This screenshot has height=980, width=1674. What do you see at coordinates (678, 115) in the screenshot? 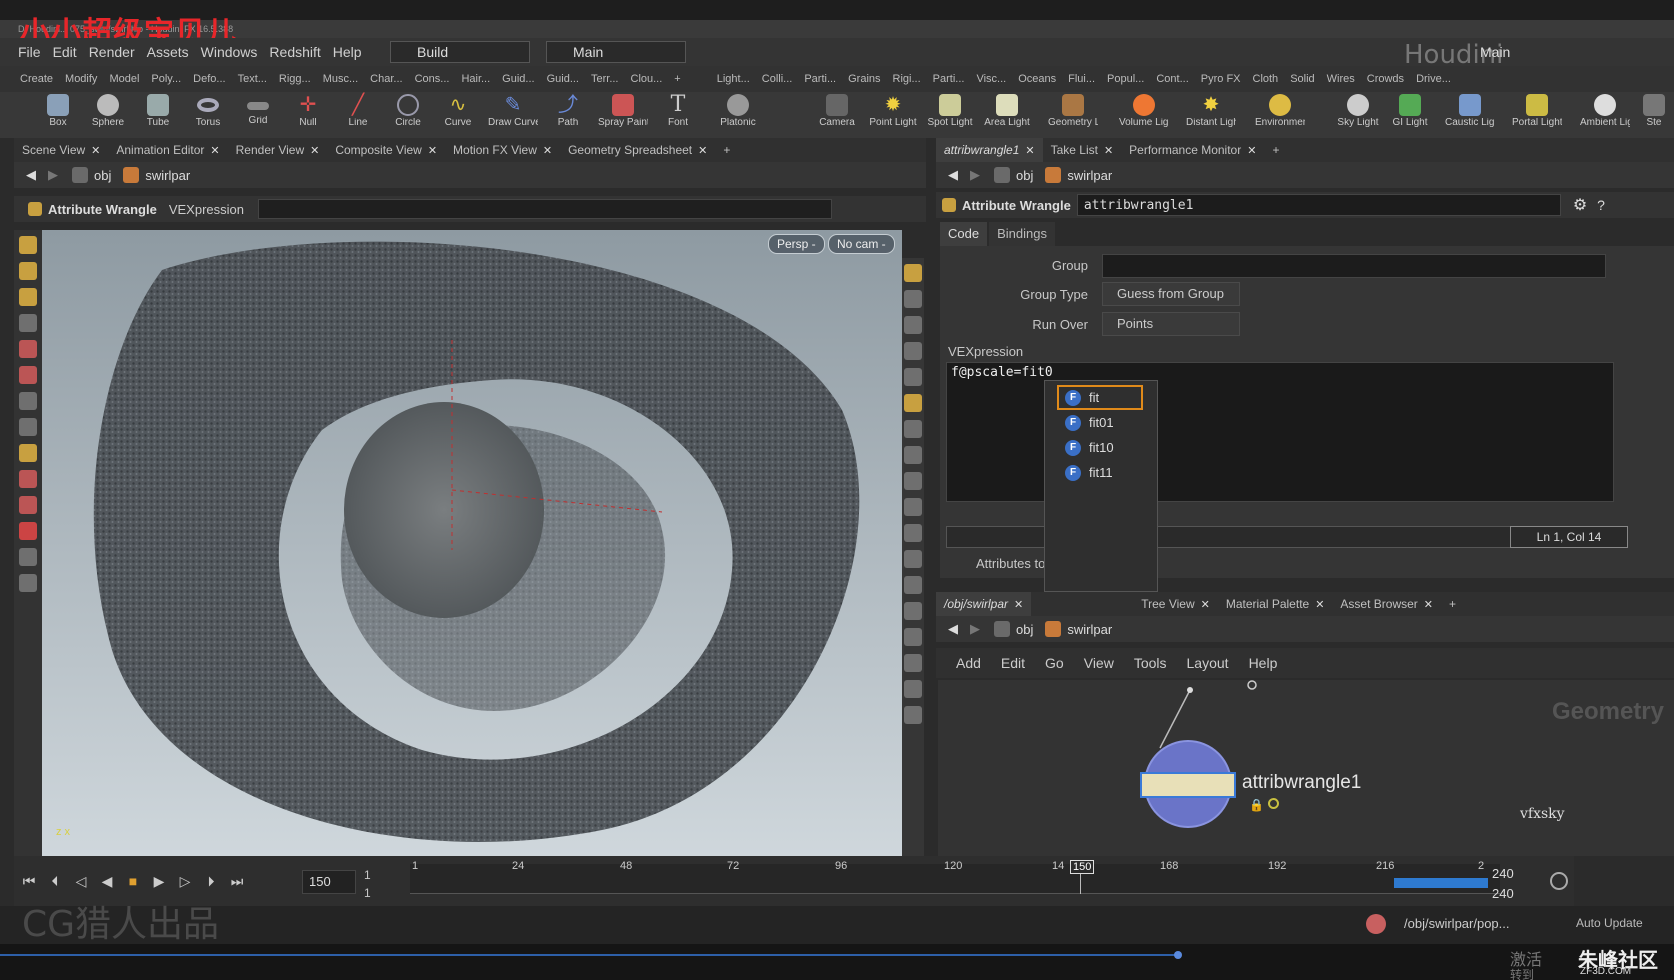
I see `tool-font: T Font` at bounding box center [678, 115].